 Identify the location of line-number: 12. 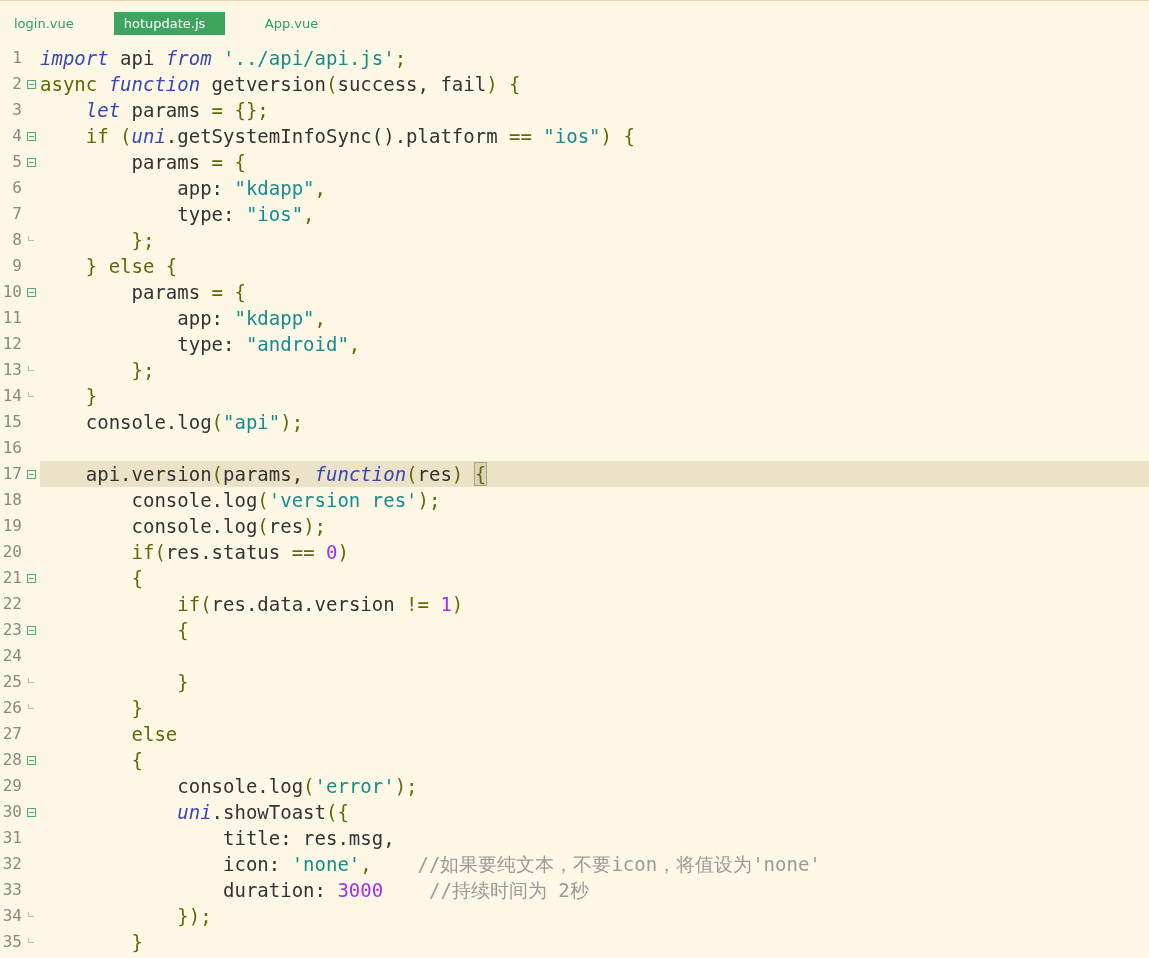
(11, 344).